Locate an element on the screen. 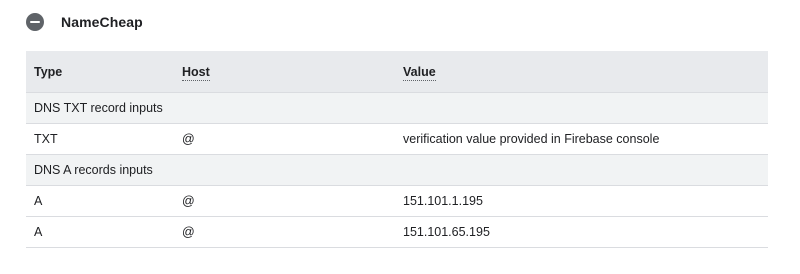 The image size is (800, 274). table-row: A @ 151.101.65.195 is located at coordinates (397, 232).